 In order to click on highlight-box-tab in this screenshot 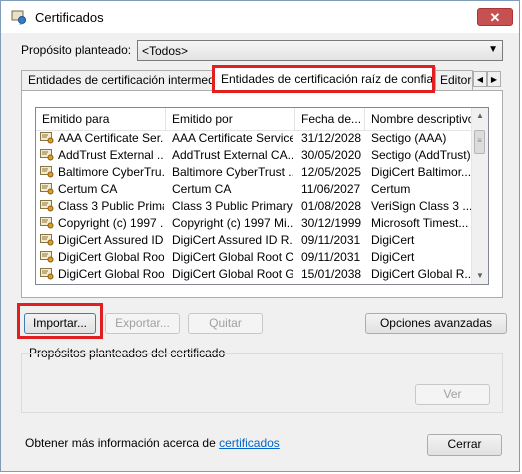, I will do `click(323, 79)`.